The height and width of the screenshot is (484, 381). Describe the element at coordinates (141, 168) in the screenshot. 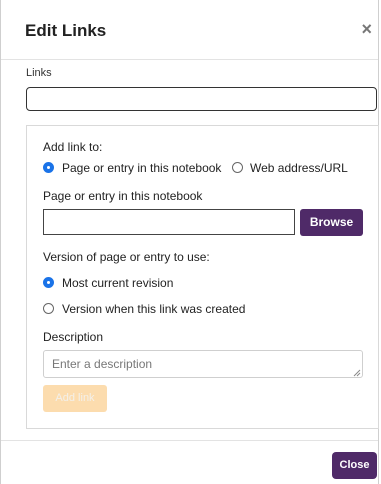

I see `radio-page-or-entry-label: Page or entry in this notebook` at that location.